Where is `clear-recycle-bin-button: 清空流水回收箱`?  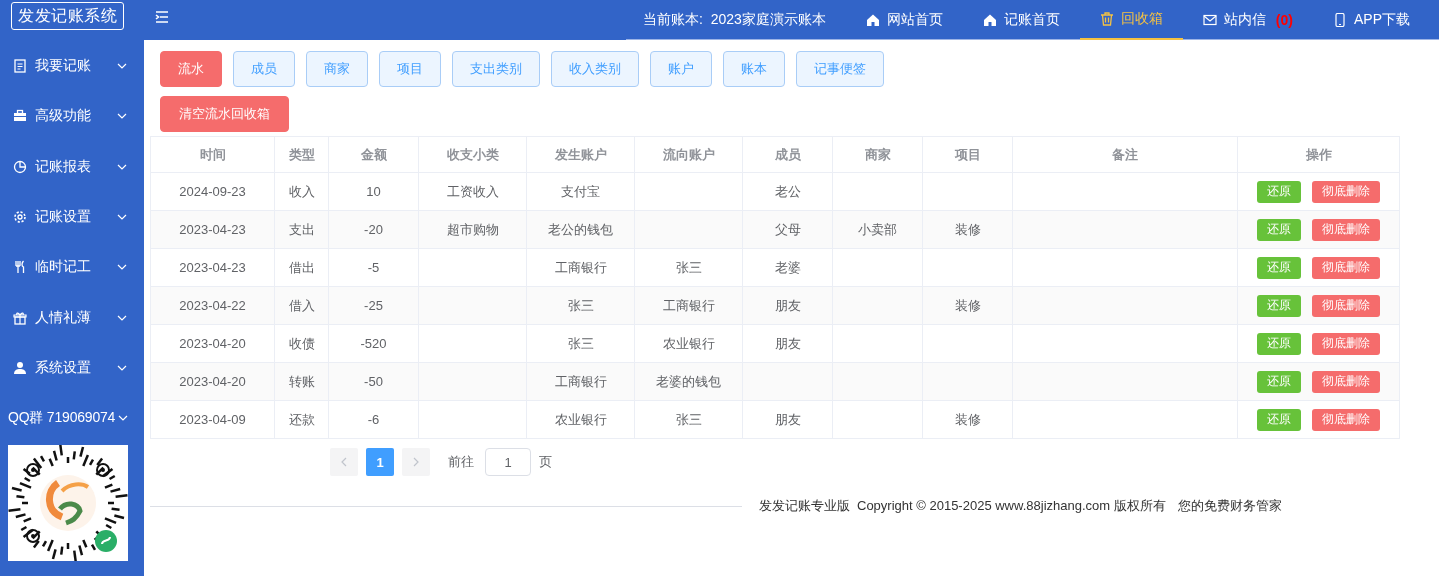 clear-recycle-bin-button: 清空流水回收箱 is located at coordinates (224, 114).